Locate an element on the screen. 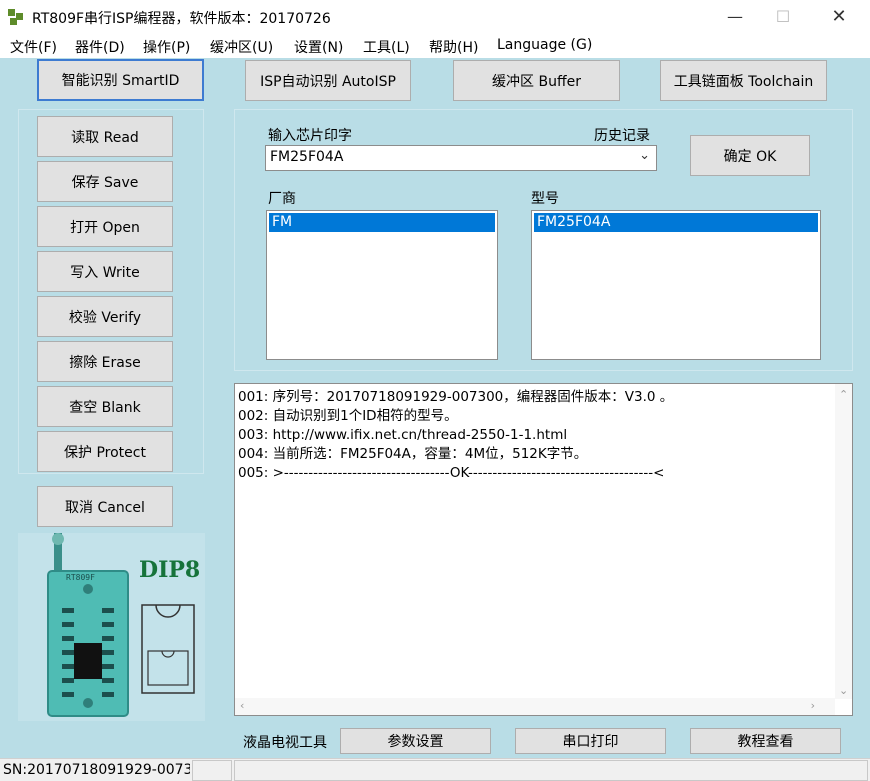  serial-print-button: 串口打印 is located at coordinates (590, 741).